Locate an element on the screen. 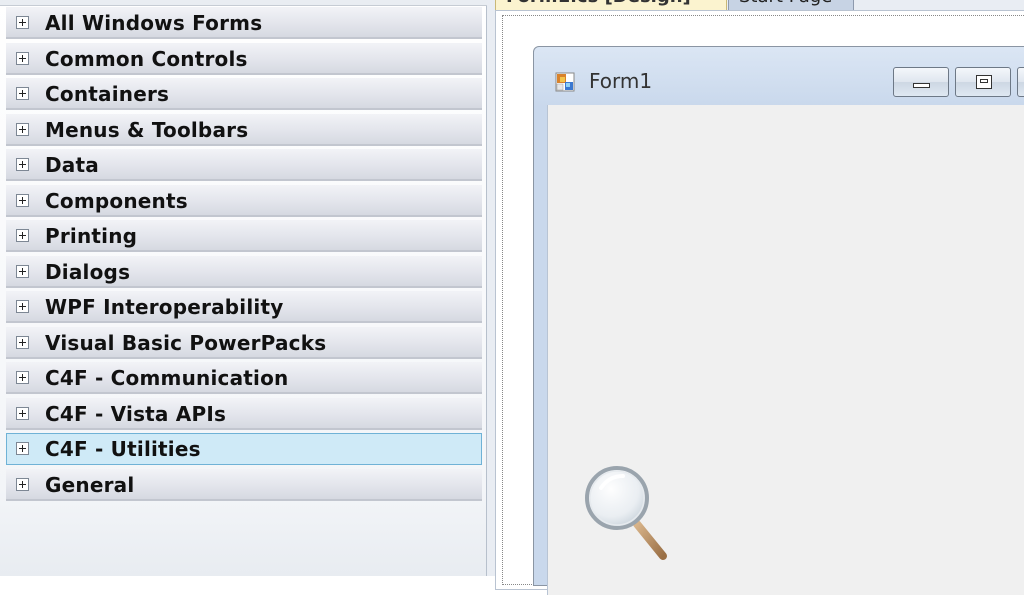  toolbox-group-label: Containers is located at coordinates (107, 94).